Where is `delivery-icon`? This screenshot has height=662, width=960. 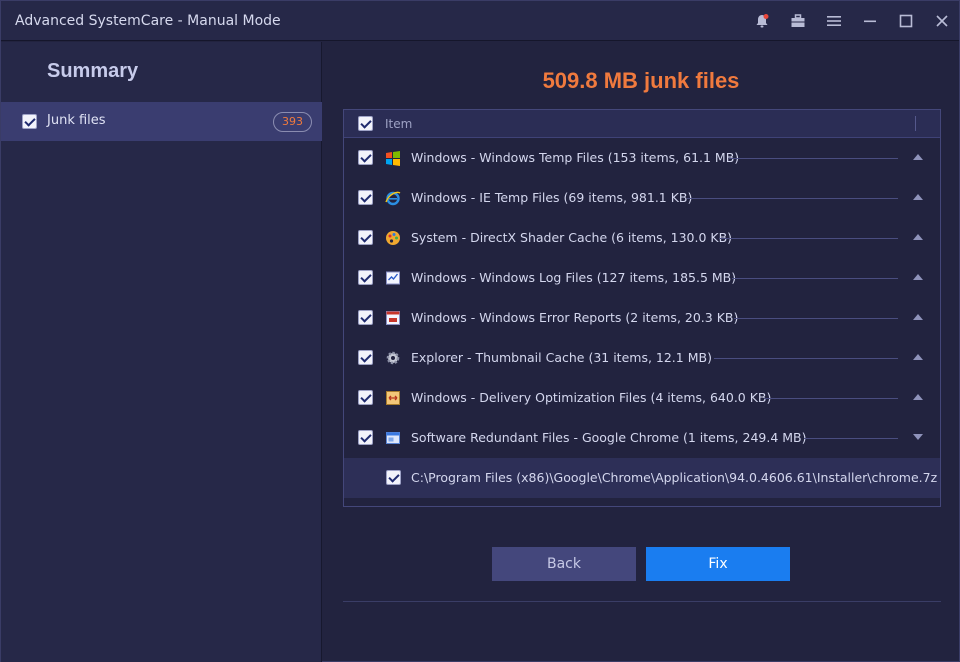 delivery-icon is located at coordinates (393, 398).